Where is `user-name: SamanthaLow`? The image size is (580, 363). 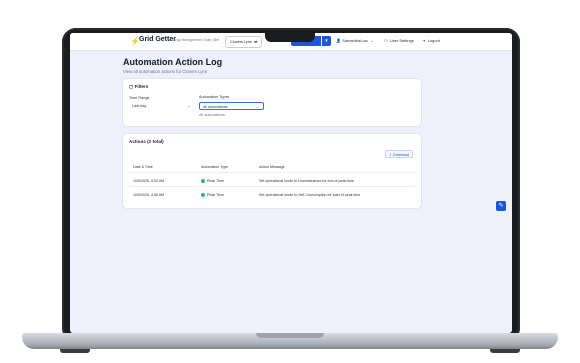
user-name: SamanthaLow is located at coordinates (355, 40).